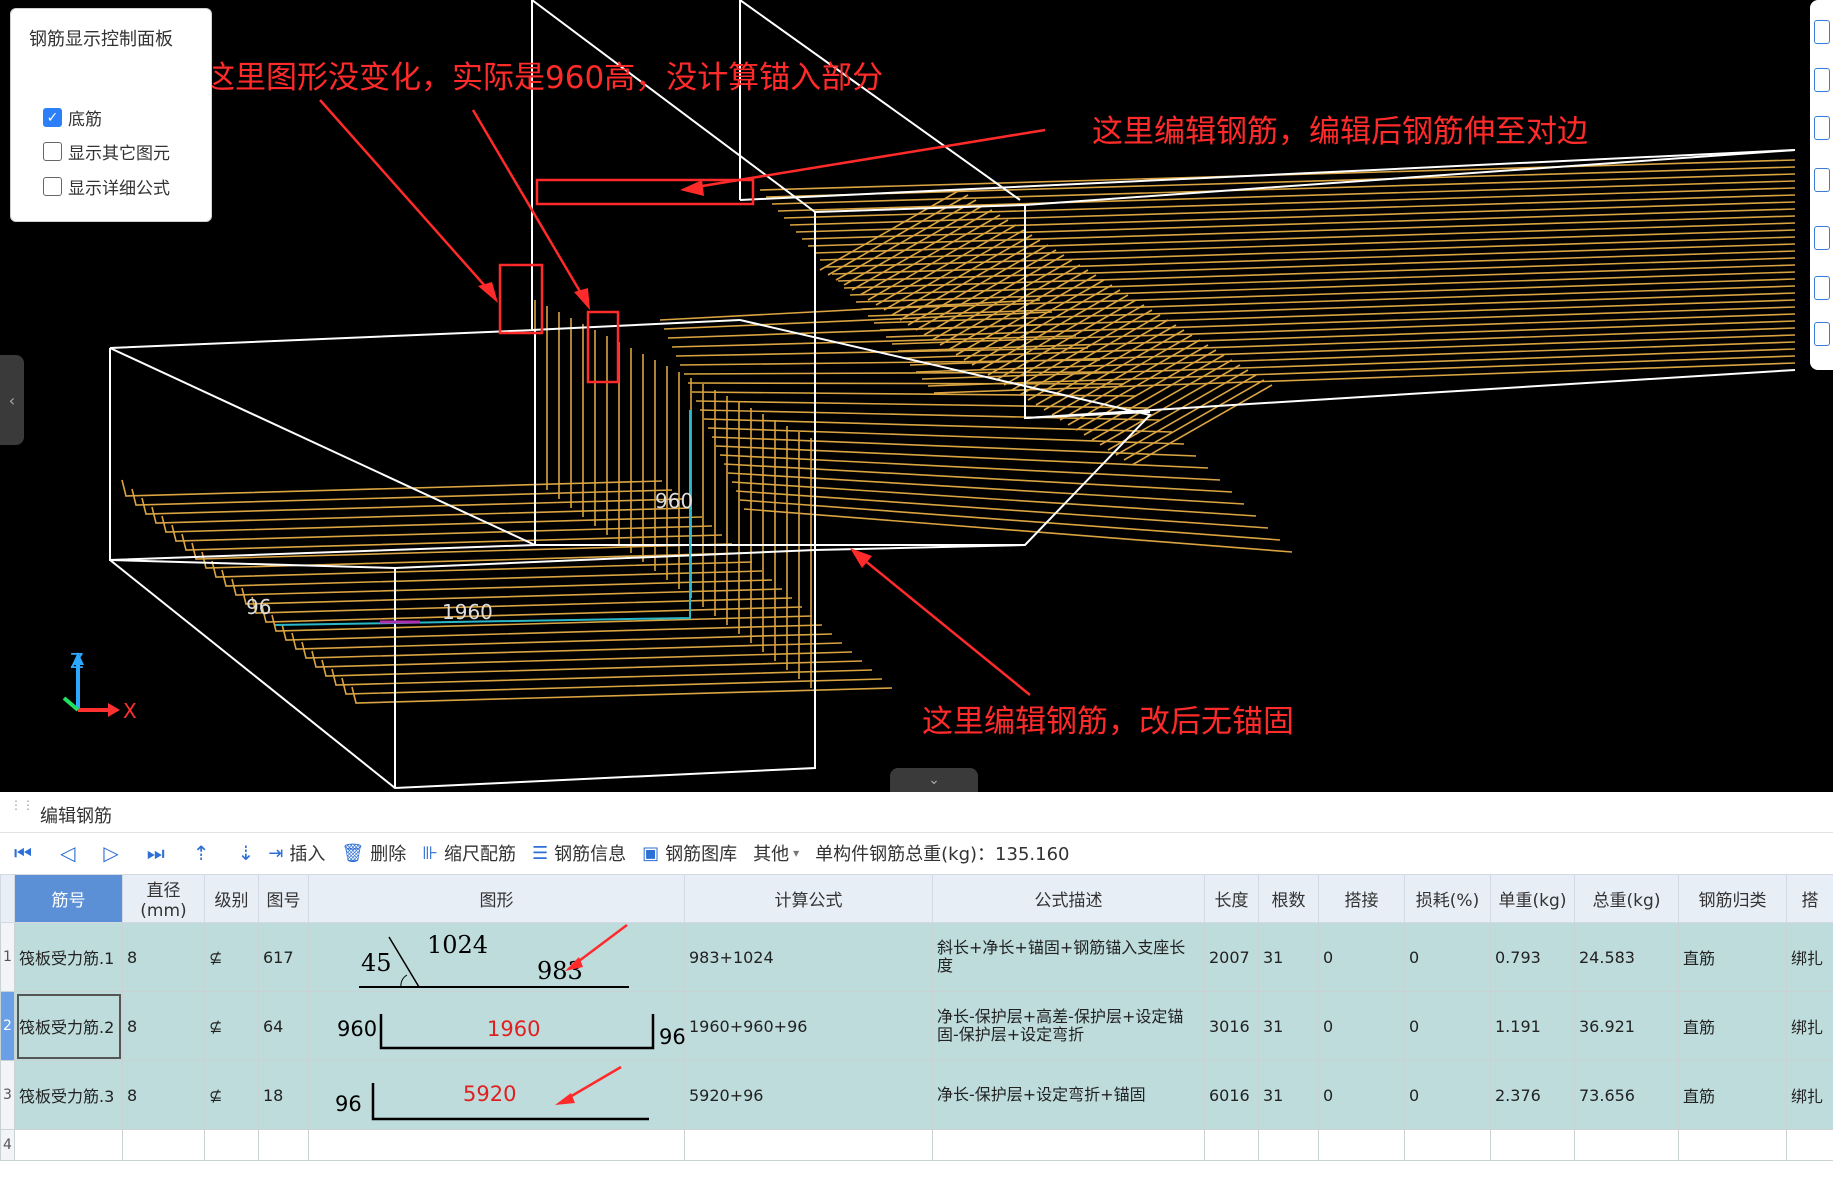  Describe the element at coordinates (68, 957) in the screenshot. I see `cell-name: 筏板受力筋.1` at that location.